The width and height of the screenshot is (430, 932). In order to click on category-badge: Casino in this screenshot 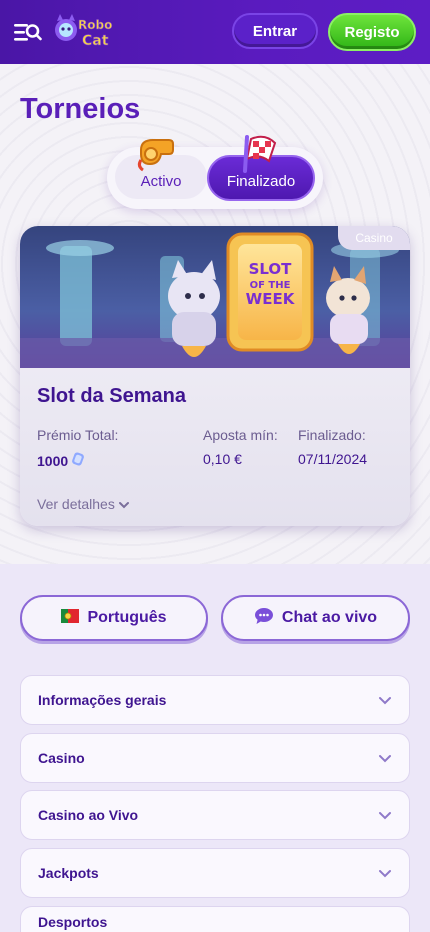, I will do `click(374, 238)`.